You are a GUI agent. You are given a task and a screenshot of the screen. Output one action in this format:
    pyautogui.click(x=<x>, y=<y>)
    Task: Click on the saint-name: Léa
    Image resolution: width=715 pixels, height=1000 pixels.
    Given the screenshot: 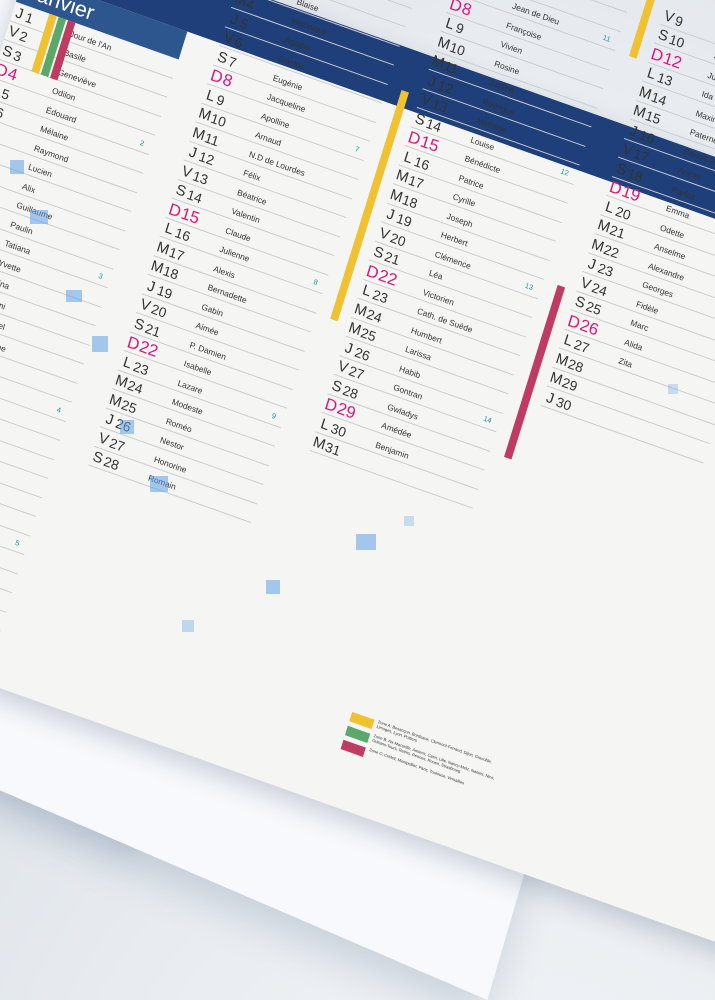 What is the action you would take?
    pyautogui.click(x=436, y=275)
    